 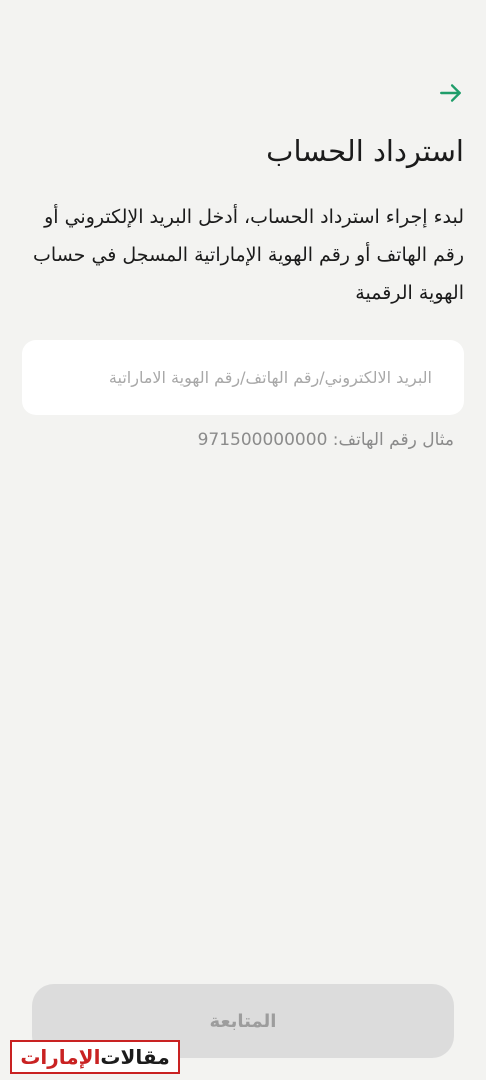 I want to click on identifier-field-container, so click(x=243, y=377).